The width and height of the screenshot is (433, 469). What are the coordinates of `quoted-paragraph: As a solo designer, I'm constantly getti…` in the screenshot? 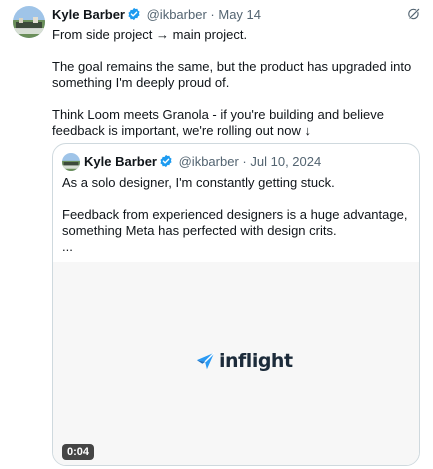 It's located at (198, 182).